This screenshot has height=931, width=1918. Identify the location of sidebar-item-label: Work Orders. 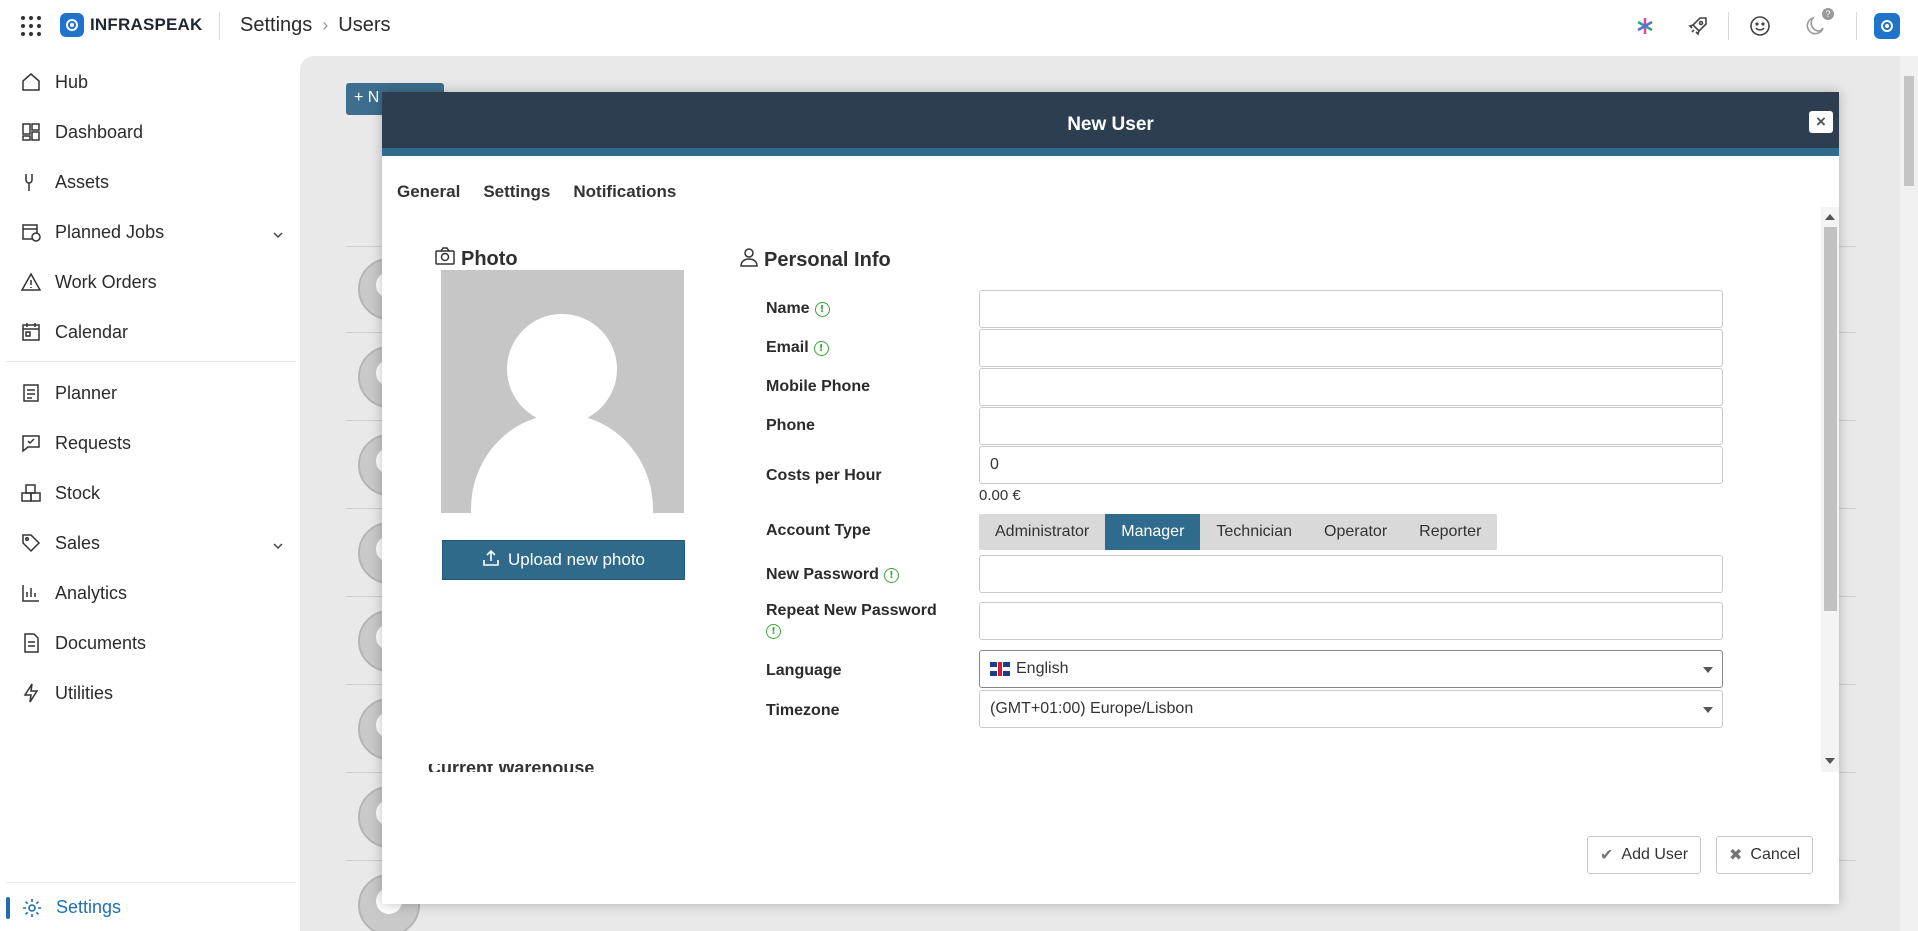
(106, 281).